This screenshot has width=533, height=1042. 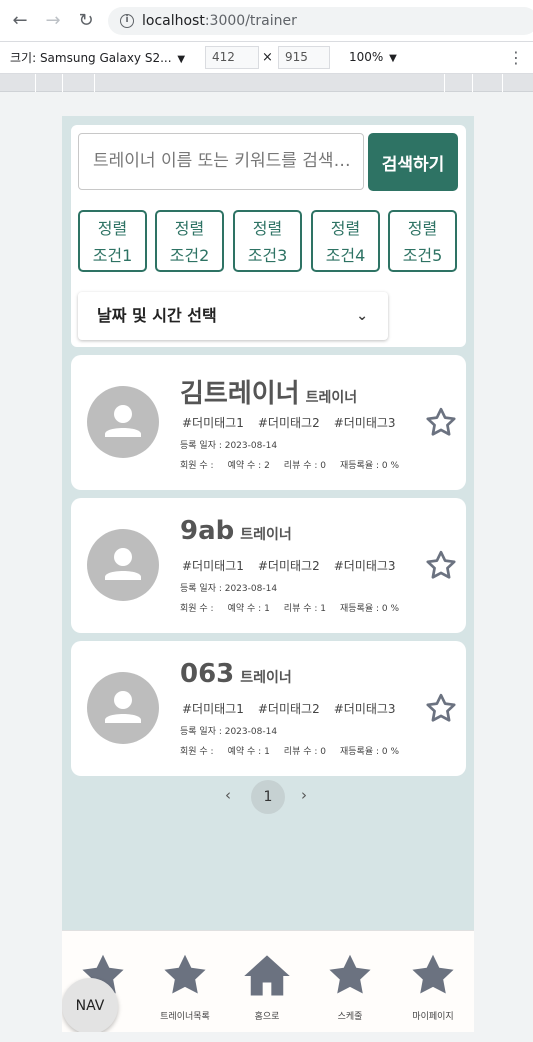 What do you see at coordinates (112, 241) in the screenshot?
I see `sort-button-1: 정렬 조건1` at bounding box center [112, 241].